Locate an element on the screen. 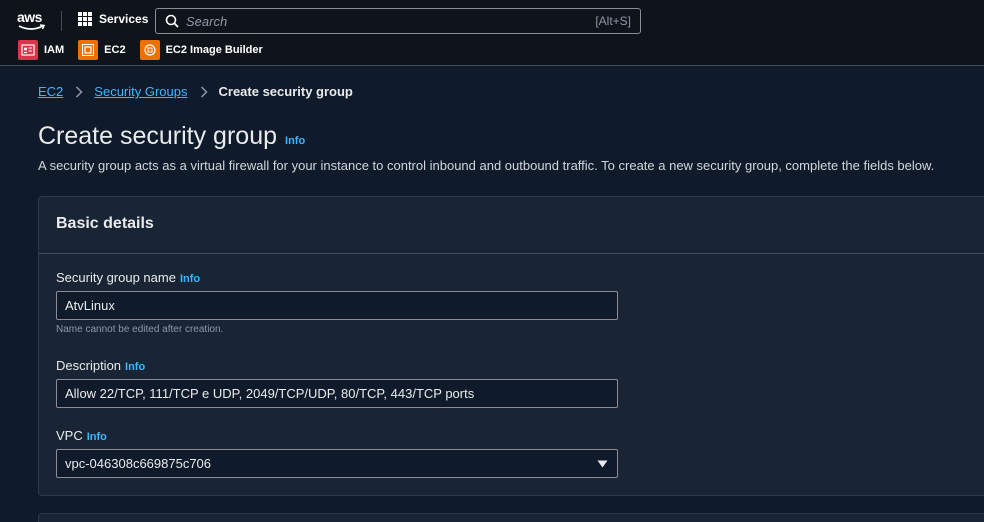 Image resolution: width=984 pixels, height=522 pixels. breadcrumb-security-groups: Security Groups is located at coordinates (140, 91).